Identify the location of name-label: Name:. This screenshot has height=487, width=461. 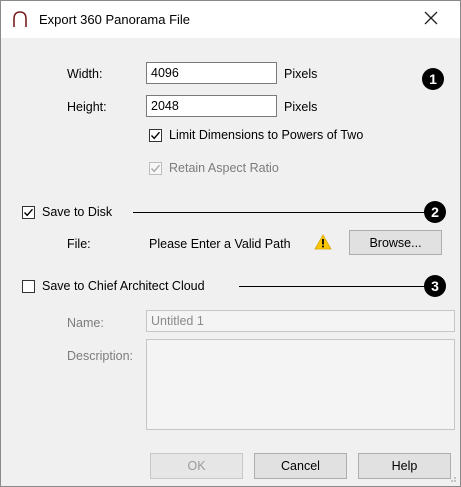
(85, 323).